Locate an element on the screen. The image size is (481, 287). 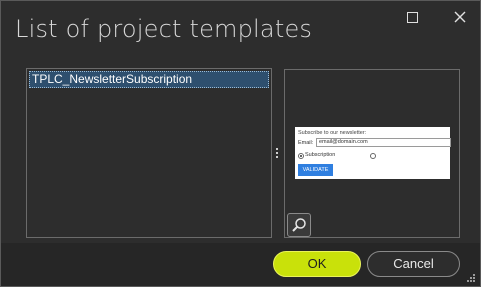
ok-button: OK is located at coordinates (317, 264).